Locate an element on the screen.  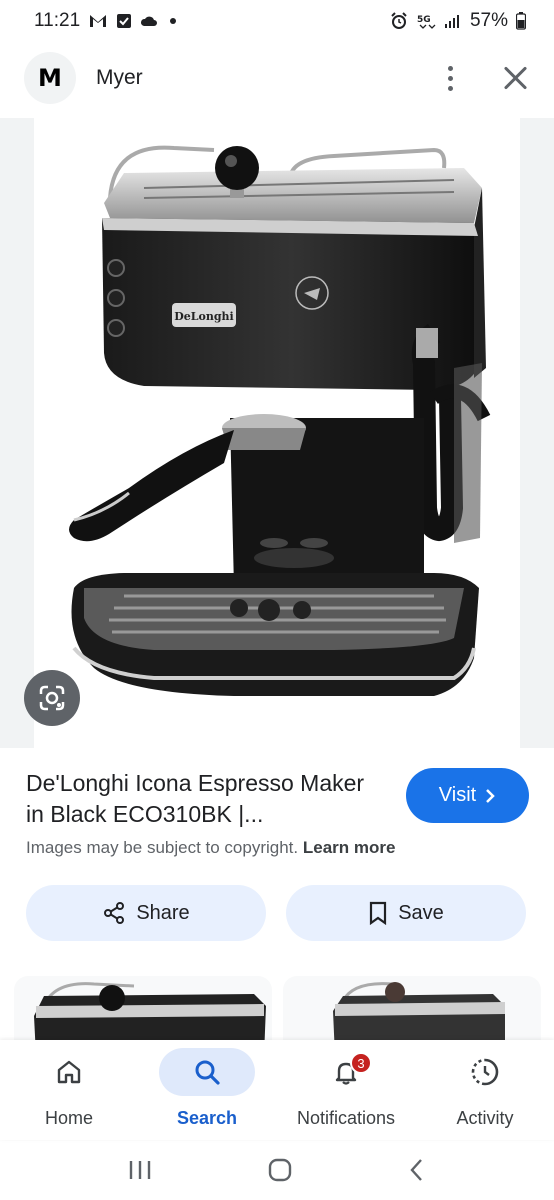
nav-search-icon-wrap is located at coordinates (207, 1072).